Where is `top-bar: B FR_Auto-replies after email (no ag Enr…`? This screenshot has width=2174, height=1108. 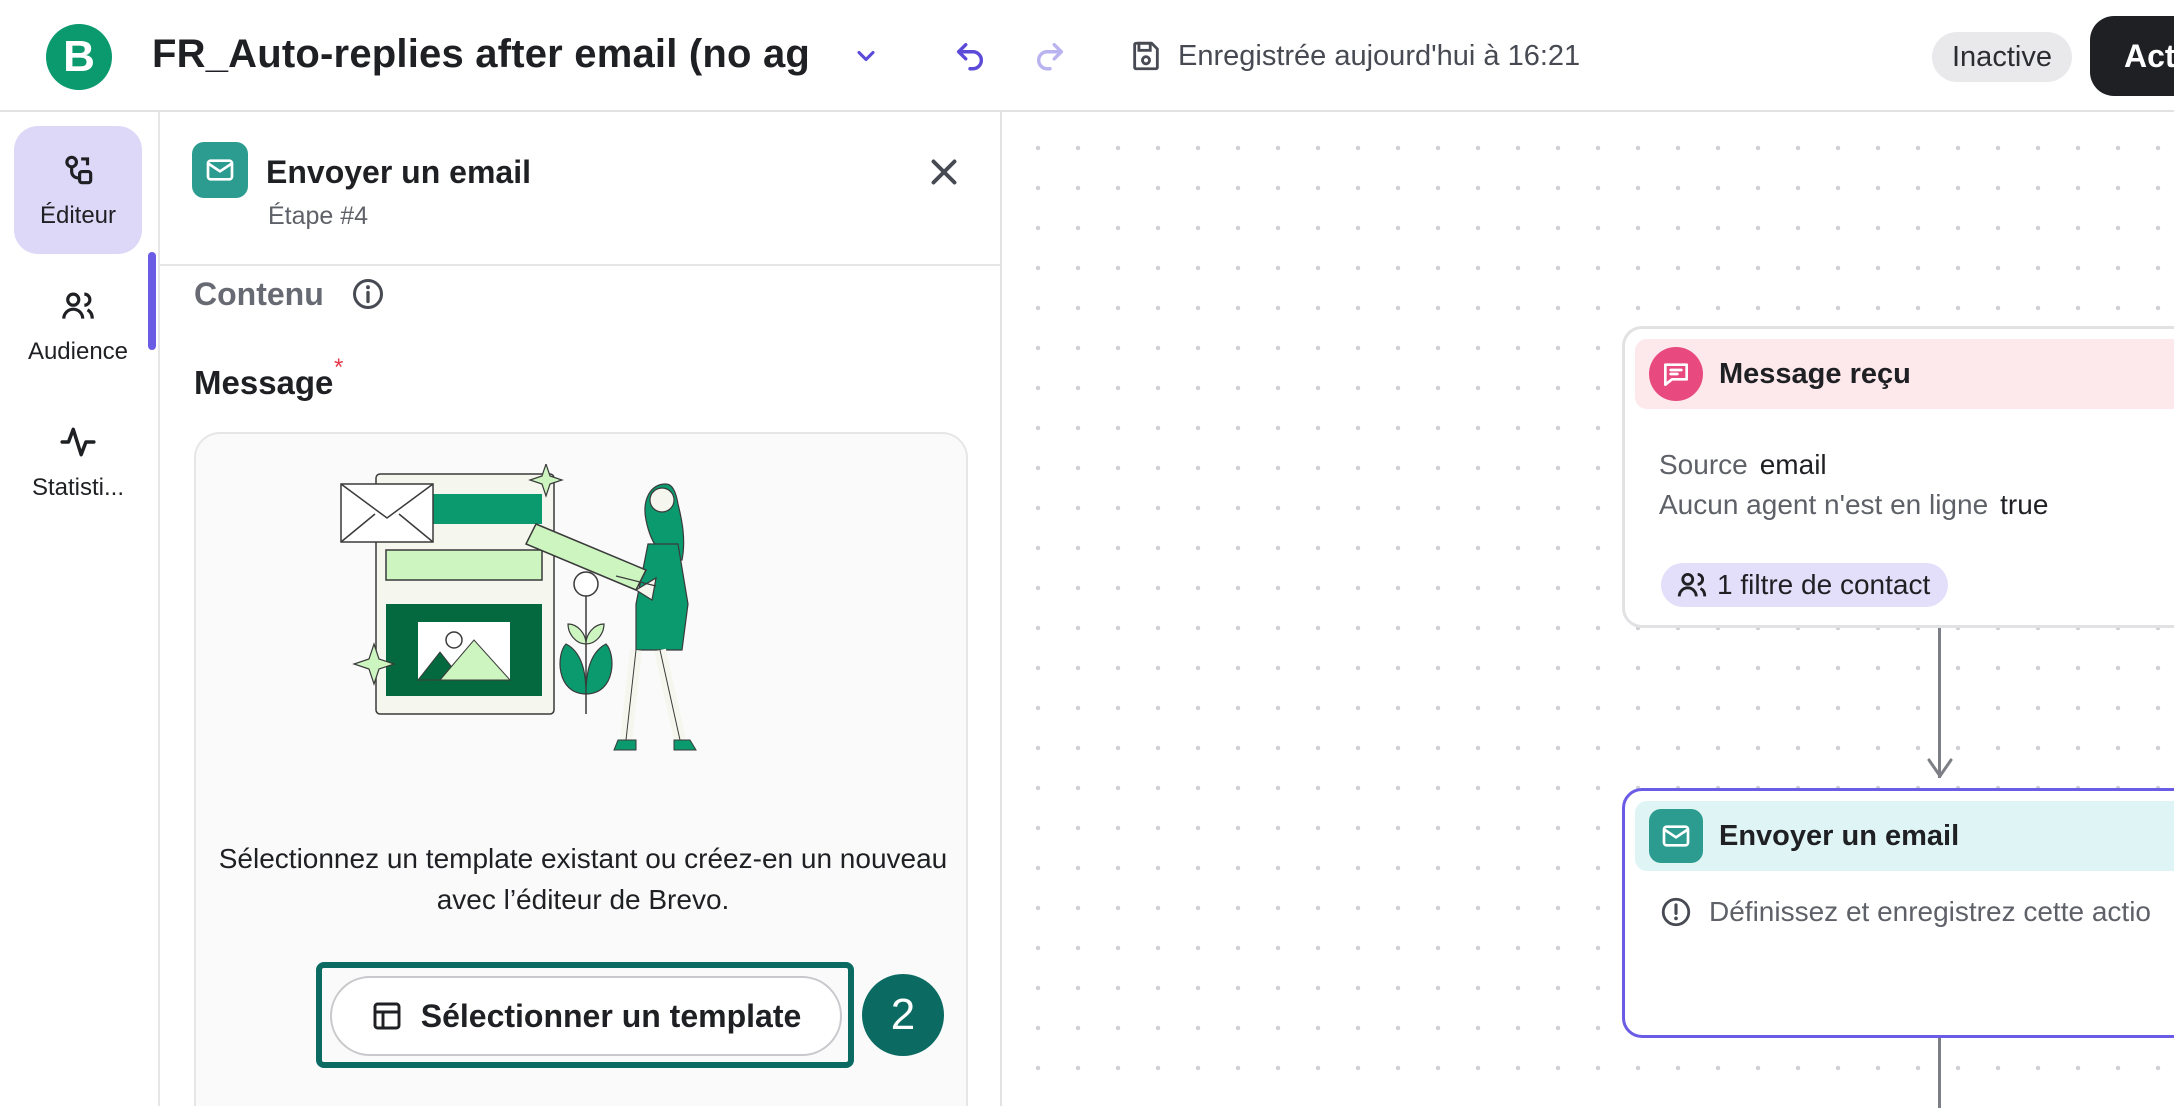 top-bar: B FR_Auto-replies after email (no ag Enr… is located at coordinates (1087, 56).